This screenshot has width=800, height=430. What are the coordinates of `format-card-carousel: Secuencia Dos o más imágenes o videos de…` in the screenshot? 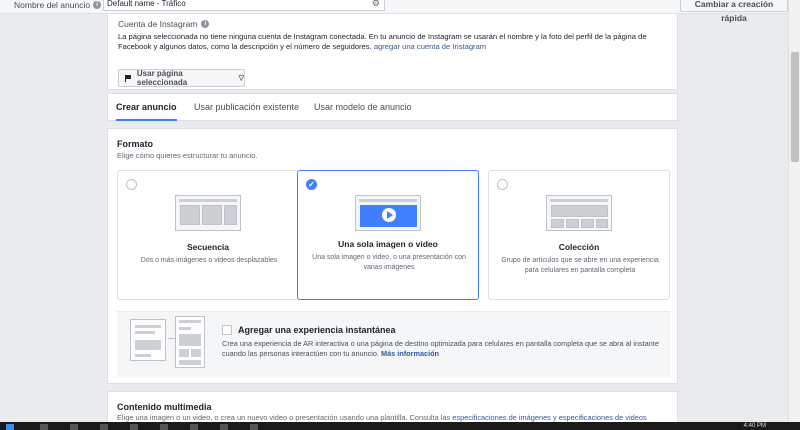 It's located at (208, 235).